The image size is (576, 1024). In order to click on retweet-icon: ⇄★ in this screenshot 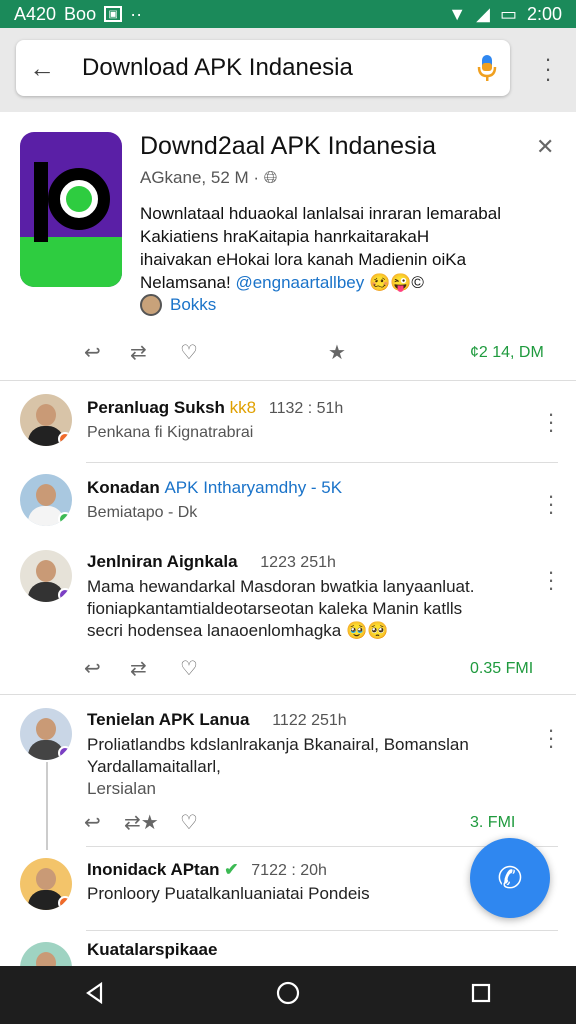, I will do `click(152, 822)`.